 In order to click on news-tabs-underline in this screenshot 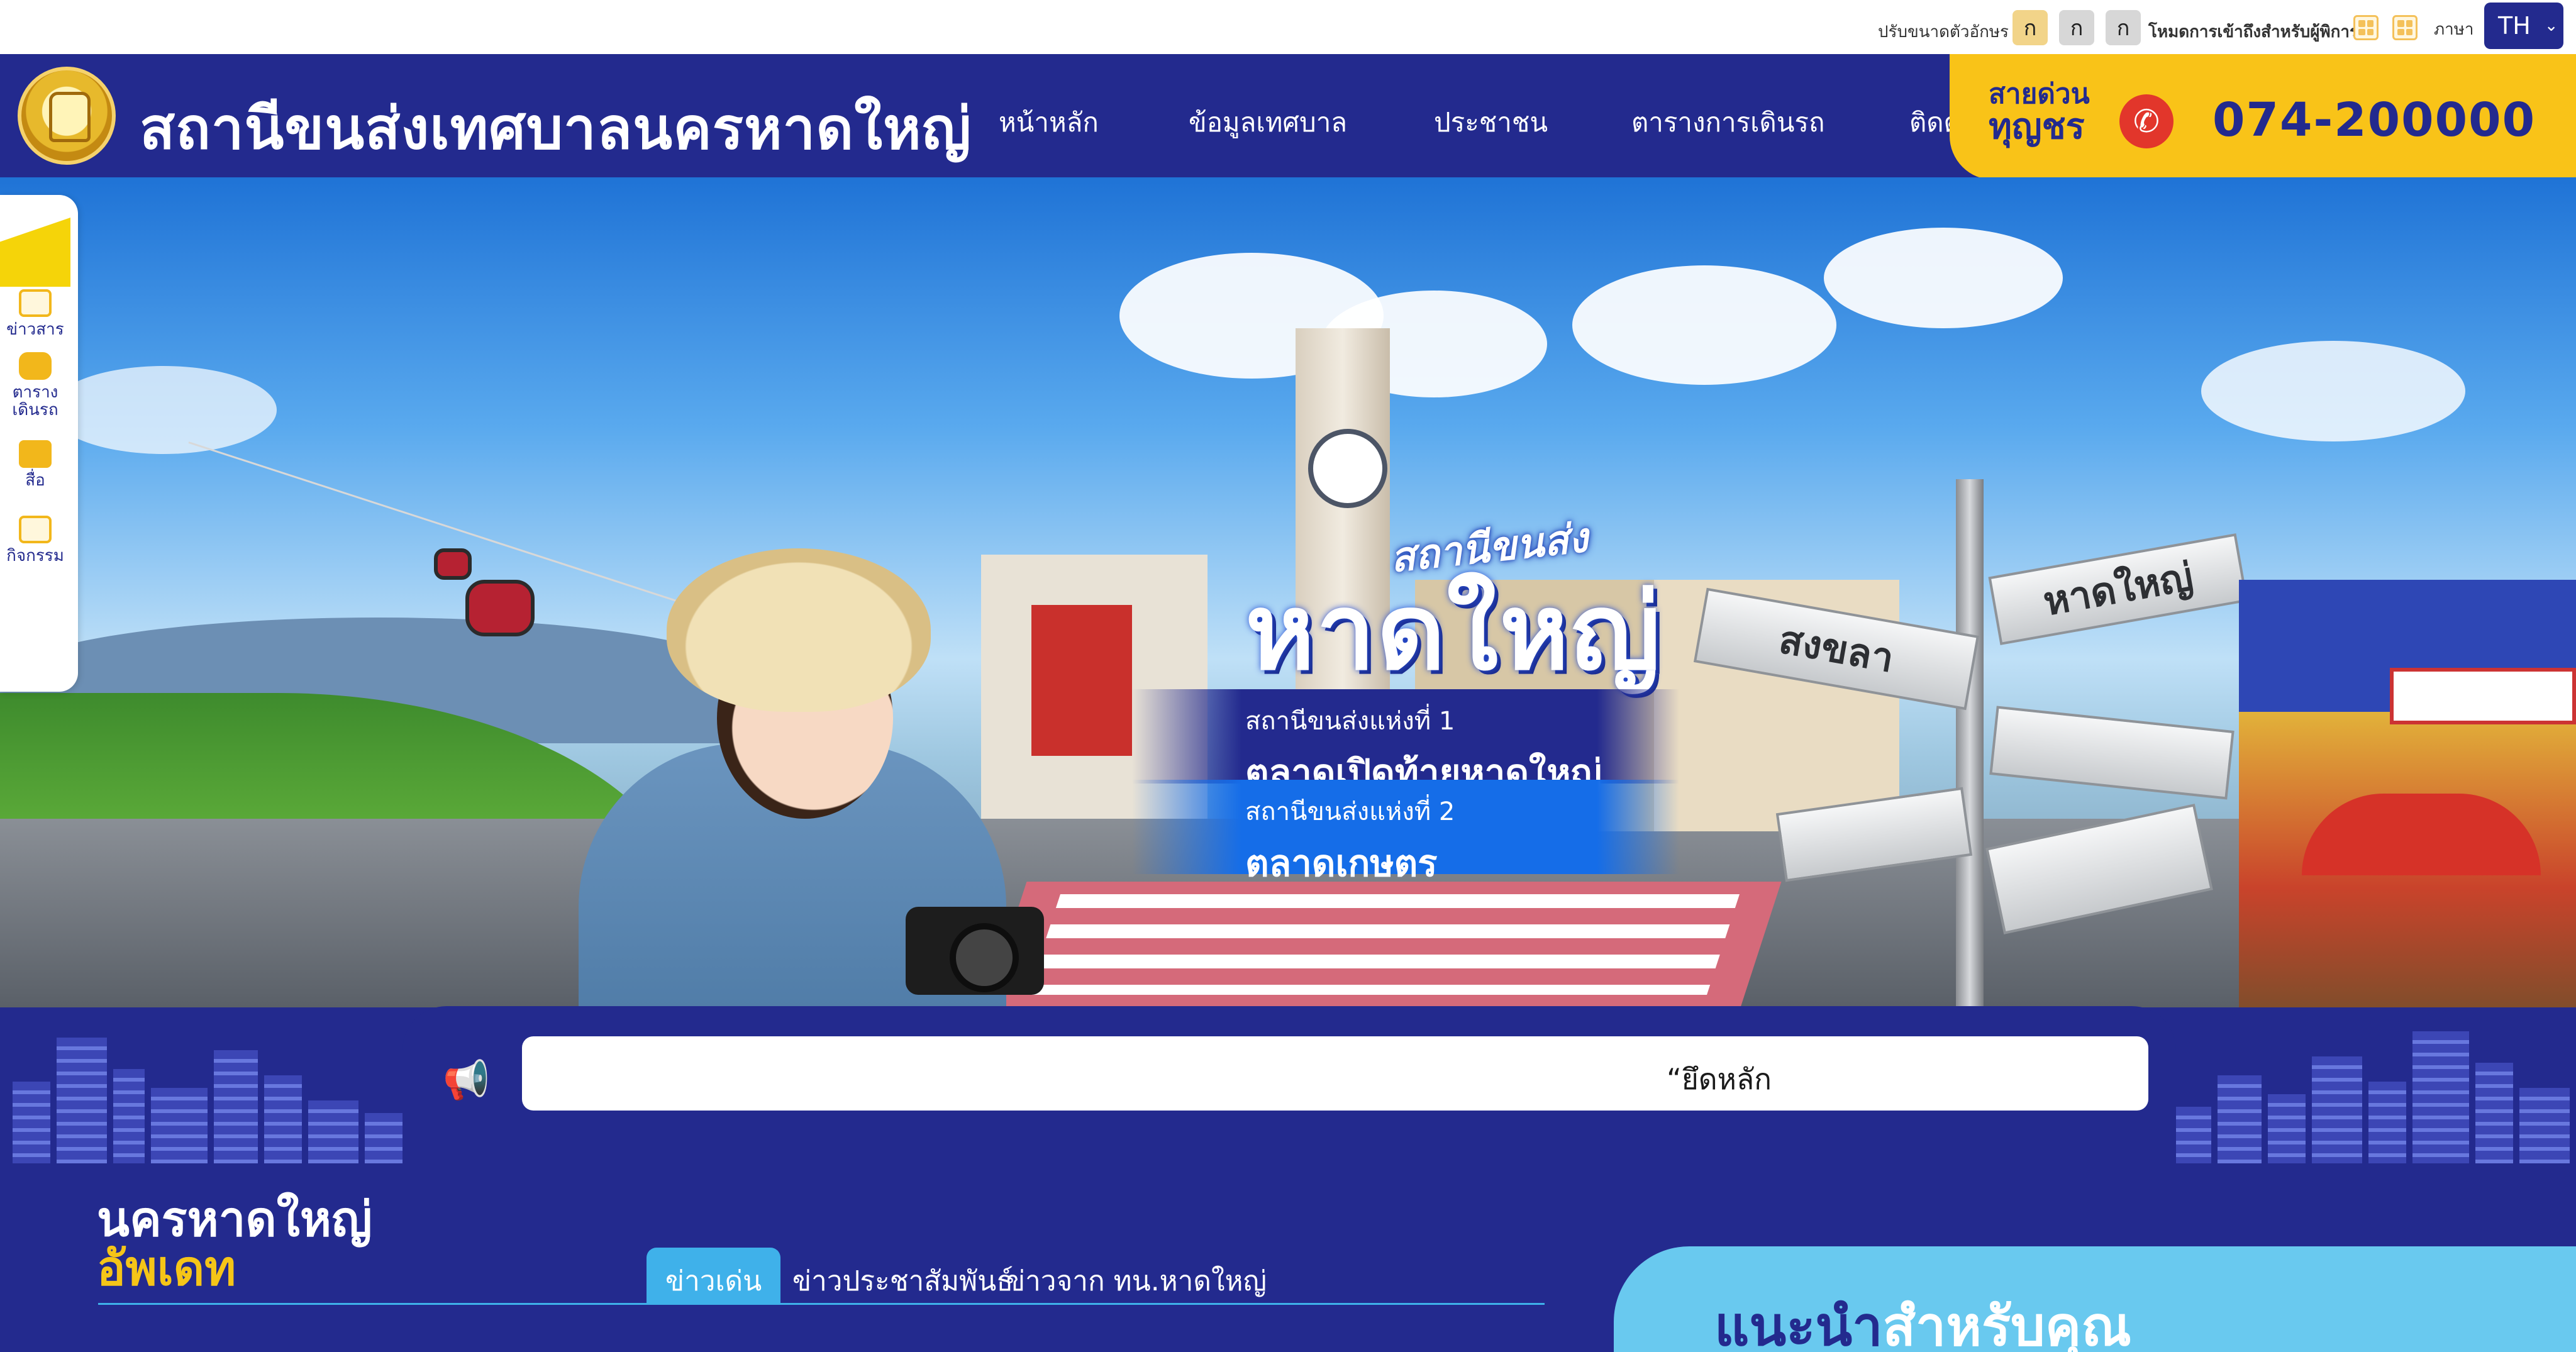, I will do `click(821, 1304)`.